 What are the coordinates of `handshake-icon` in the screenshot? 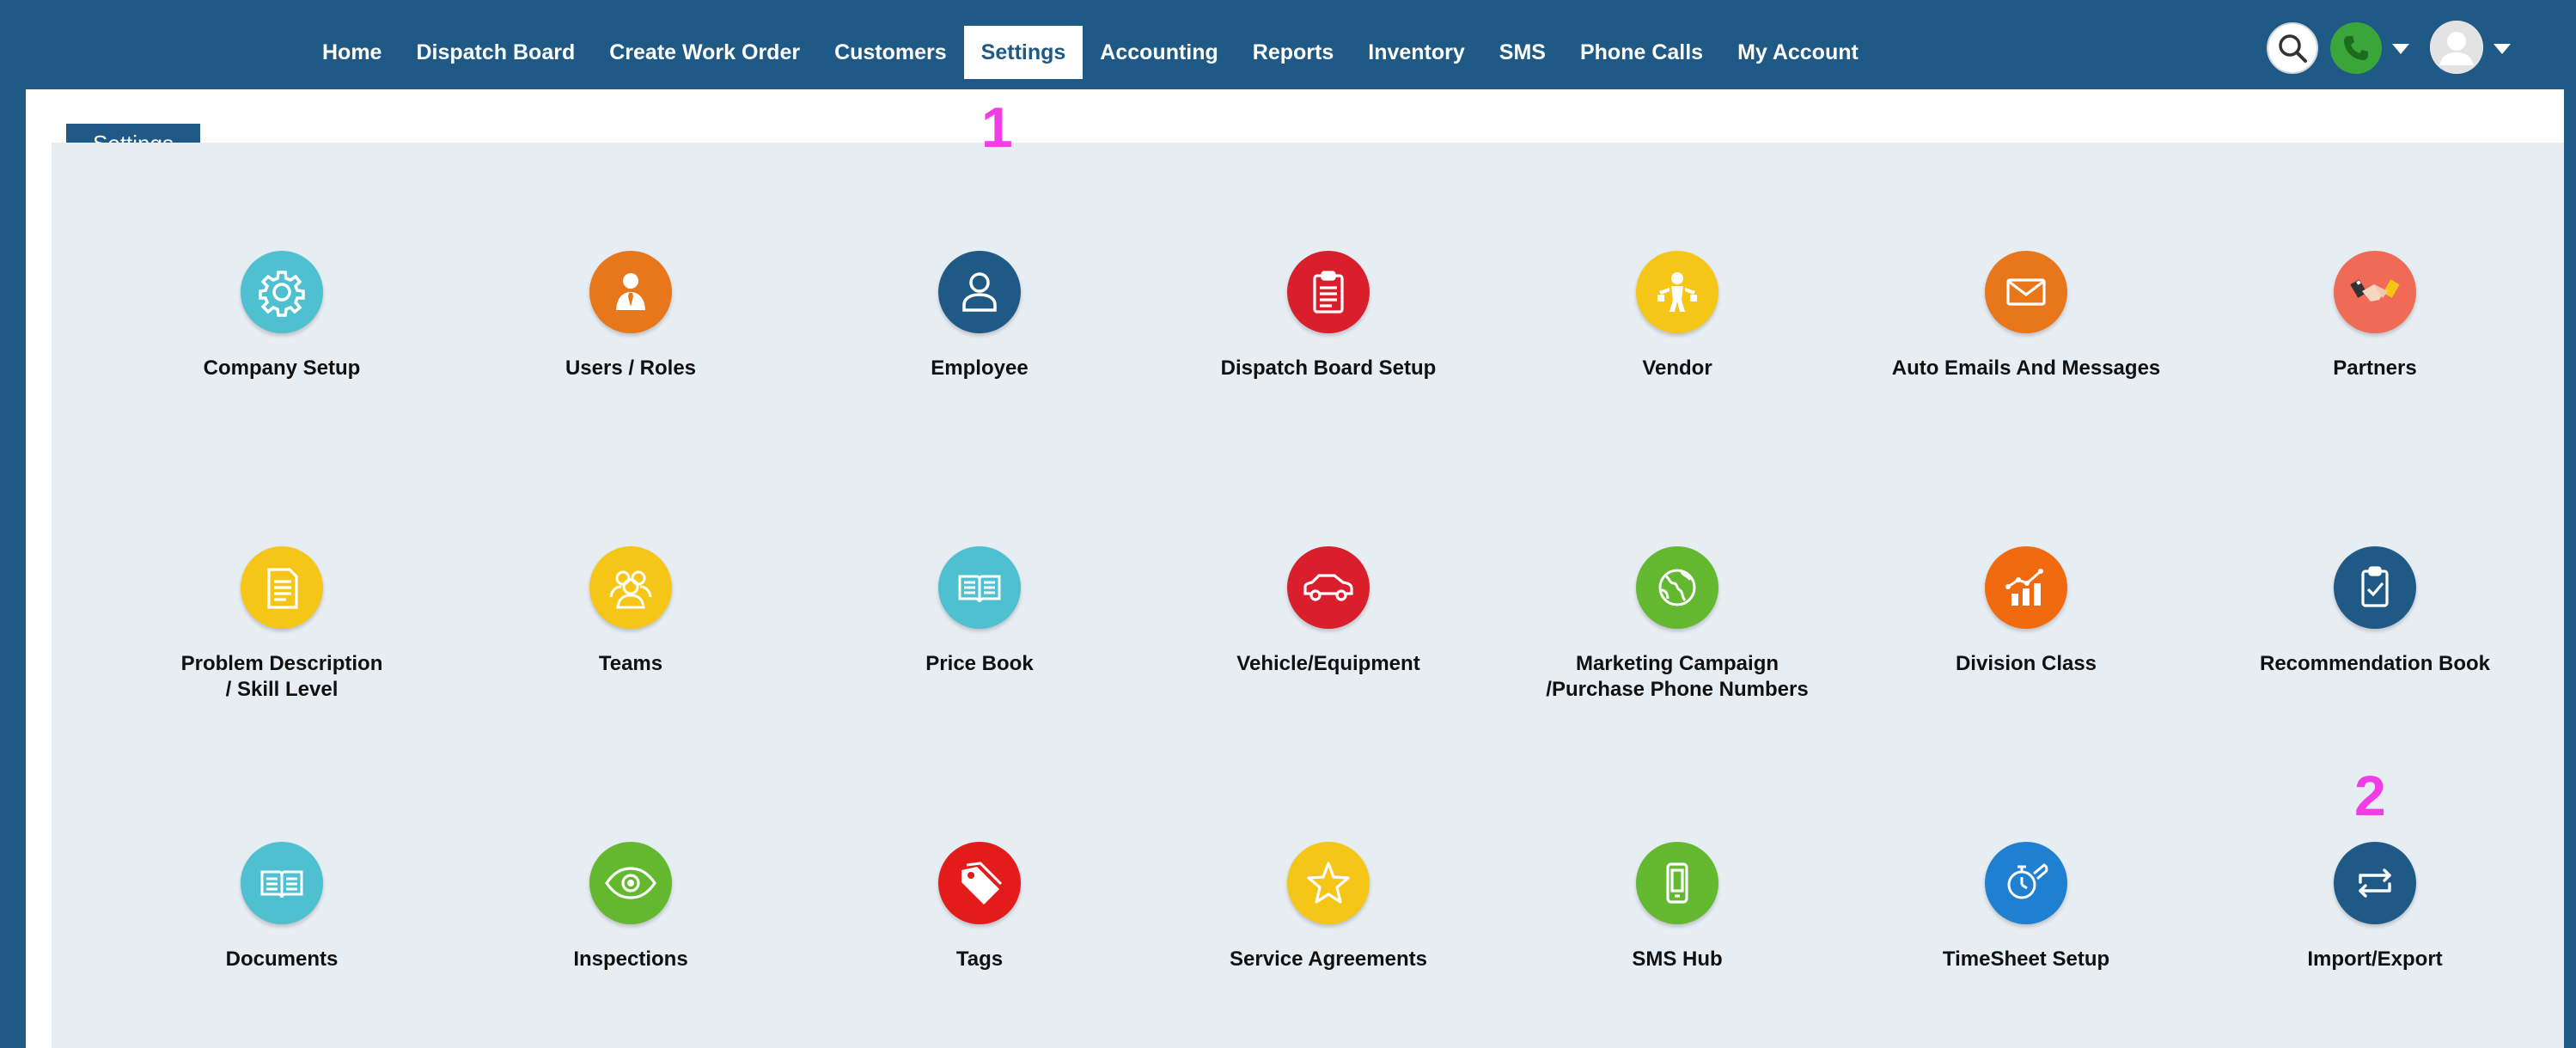 It's located at (2375, 290).